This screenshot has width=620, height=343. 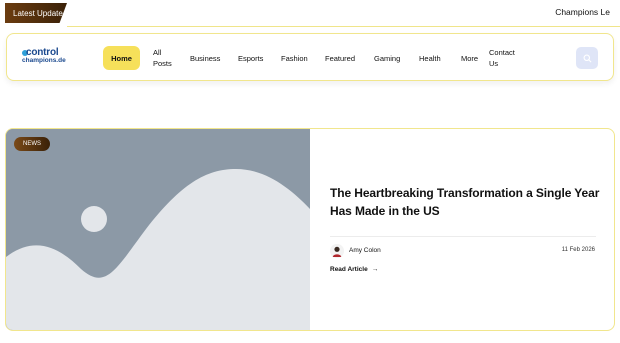 What do you see at coordinates (157, 52) in the screenshot?
I see `nav-item-all-posts-line1: All` at bounding box center [157, 52].